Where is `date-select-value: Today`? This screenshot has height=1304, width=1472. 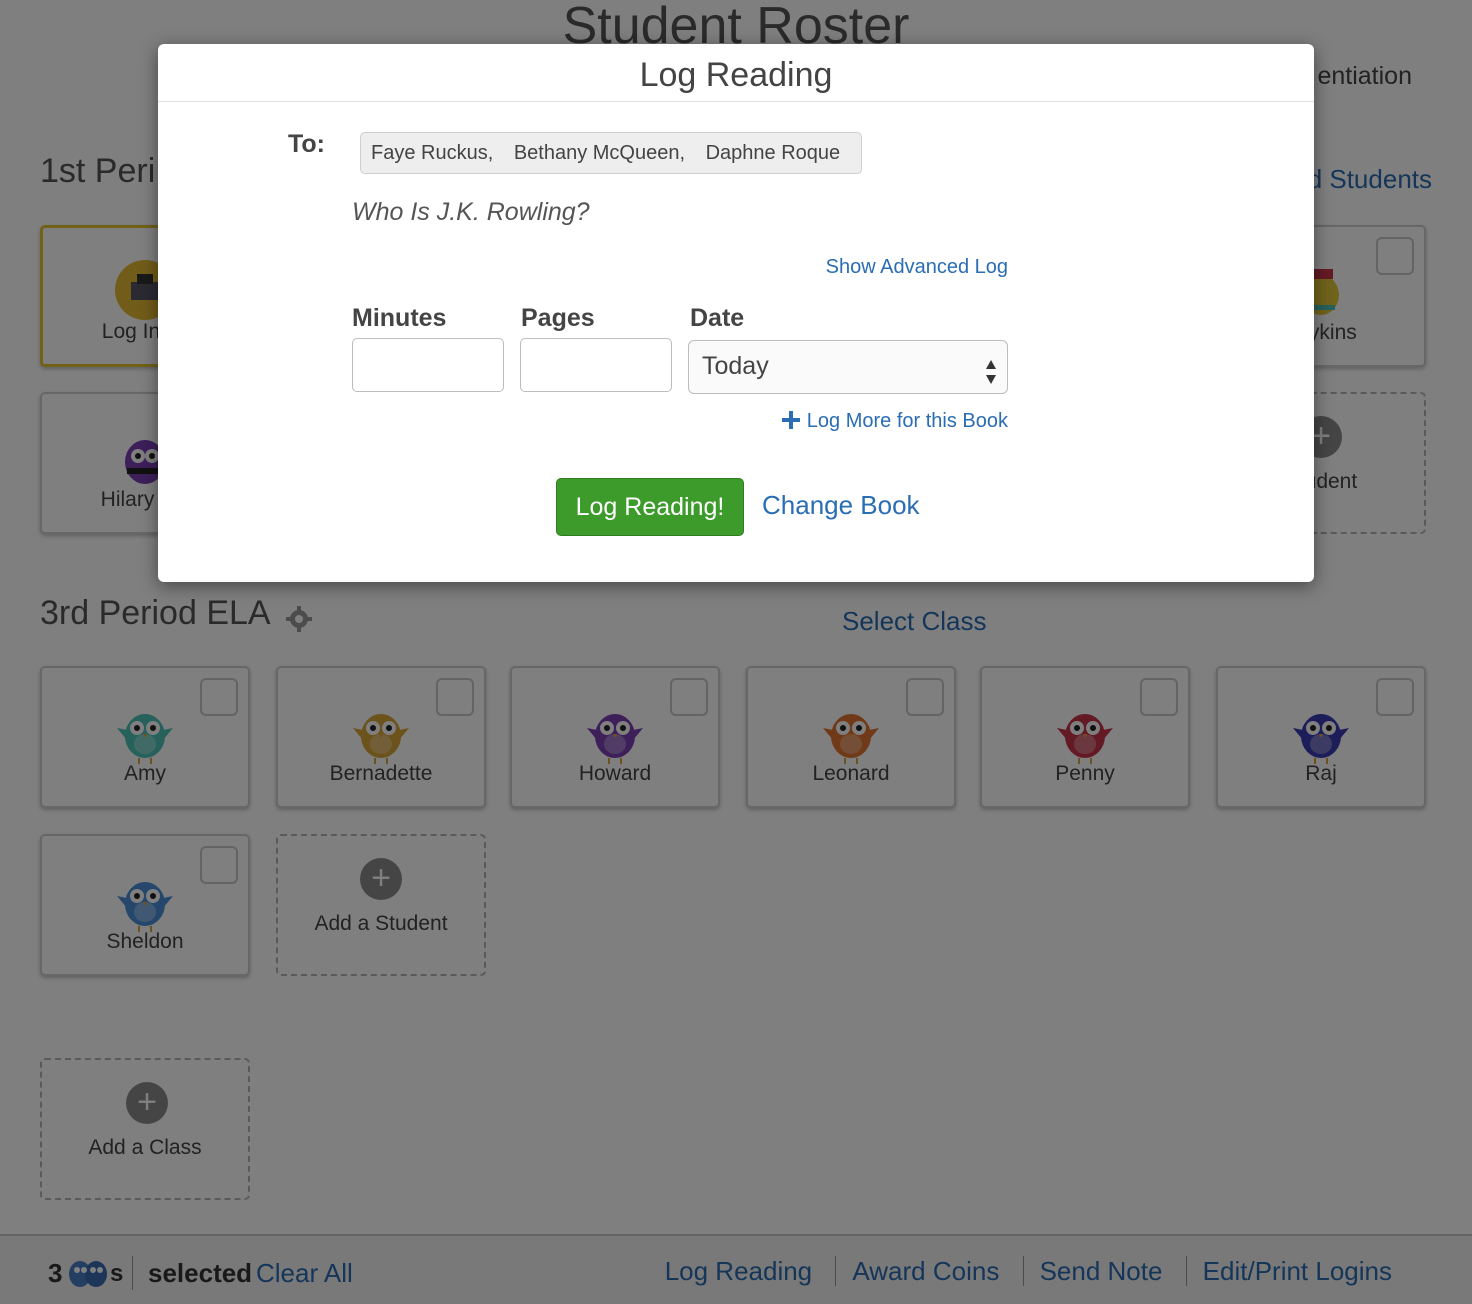
date-select-value: Today is located at coordinates (735, 366).